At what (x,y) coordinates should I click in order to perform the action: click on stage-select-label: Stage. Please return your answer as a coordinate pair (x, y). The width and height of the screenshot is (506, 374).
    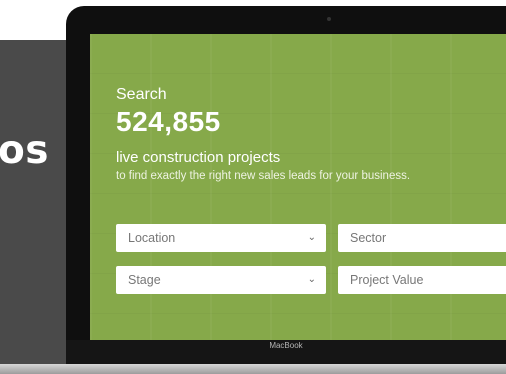
    Looking at the image, I should click on (144, 280).